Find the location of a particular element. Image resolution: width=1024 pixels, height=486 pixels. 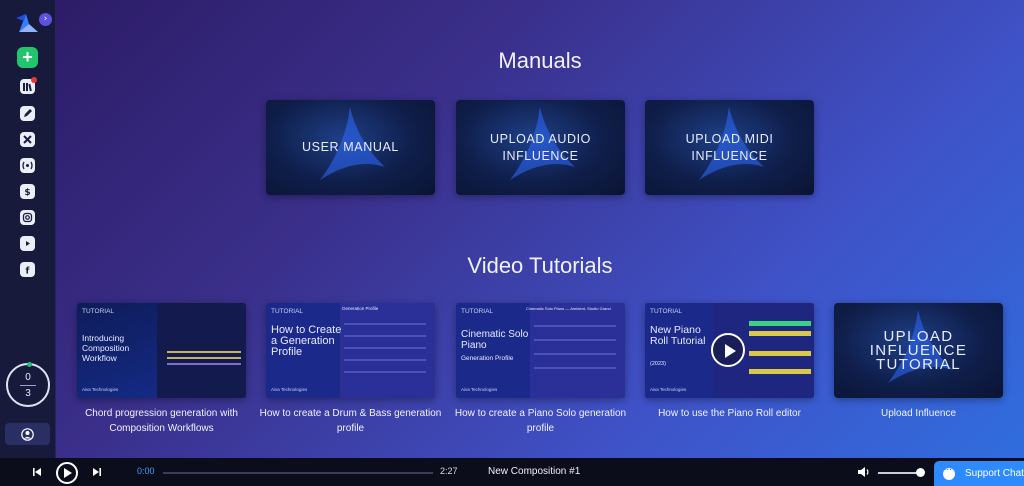

facebook-icon: f is located at coordinates (27, 269).